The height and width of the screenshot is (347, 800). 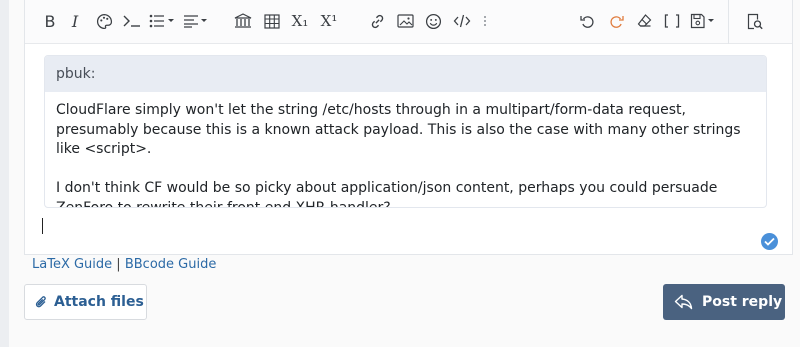 I want to click on palette-icon, so click(x=104, y=21).